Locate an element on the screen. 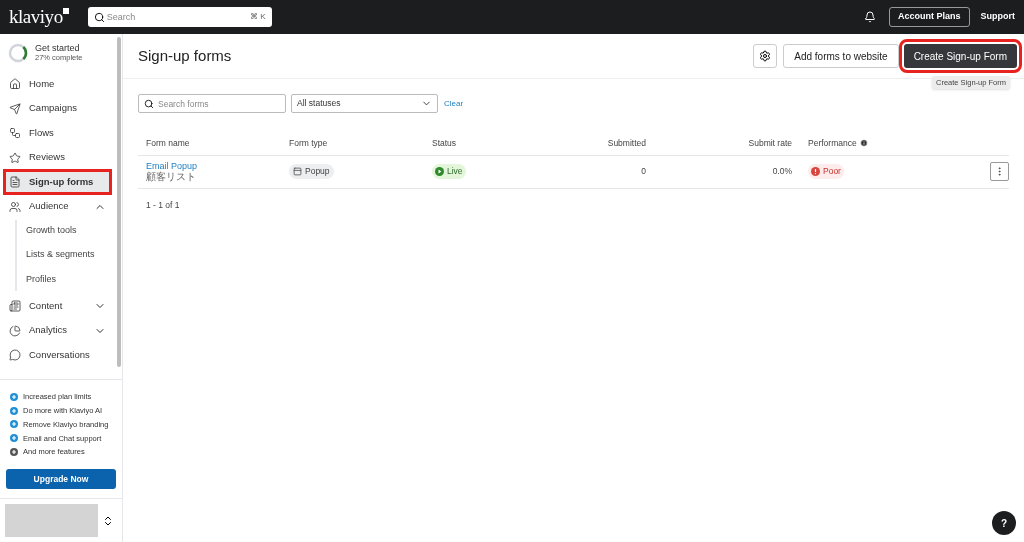 The image size is (1024, 542). upgrade-button: Upgrade Now is located at coordinates (61, 479).